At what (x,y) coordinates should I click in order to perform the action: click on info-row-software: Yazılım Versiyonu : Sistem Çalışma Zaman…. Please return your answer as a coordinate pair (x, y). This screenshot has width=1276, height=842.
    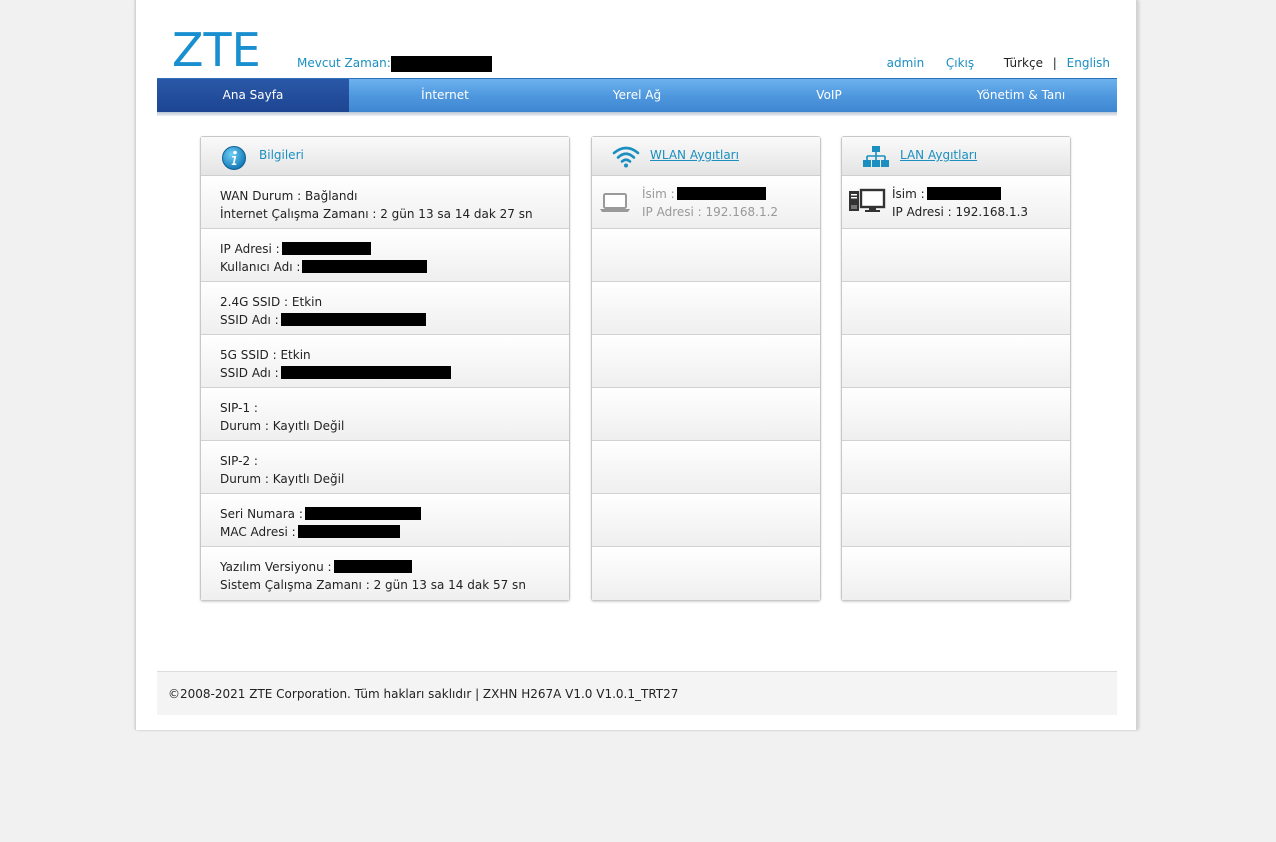
    Looking at the image, I should click on (385, 573).